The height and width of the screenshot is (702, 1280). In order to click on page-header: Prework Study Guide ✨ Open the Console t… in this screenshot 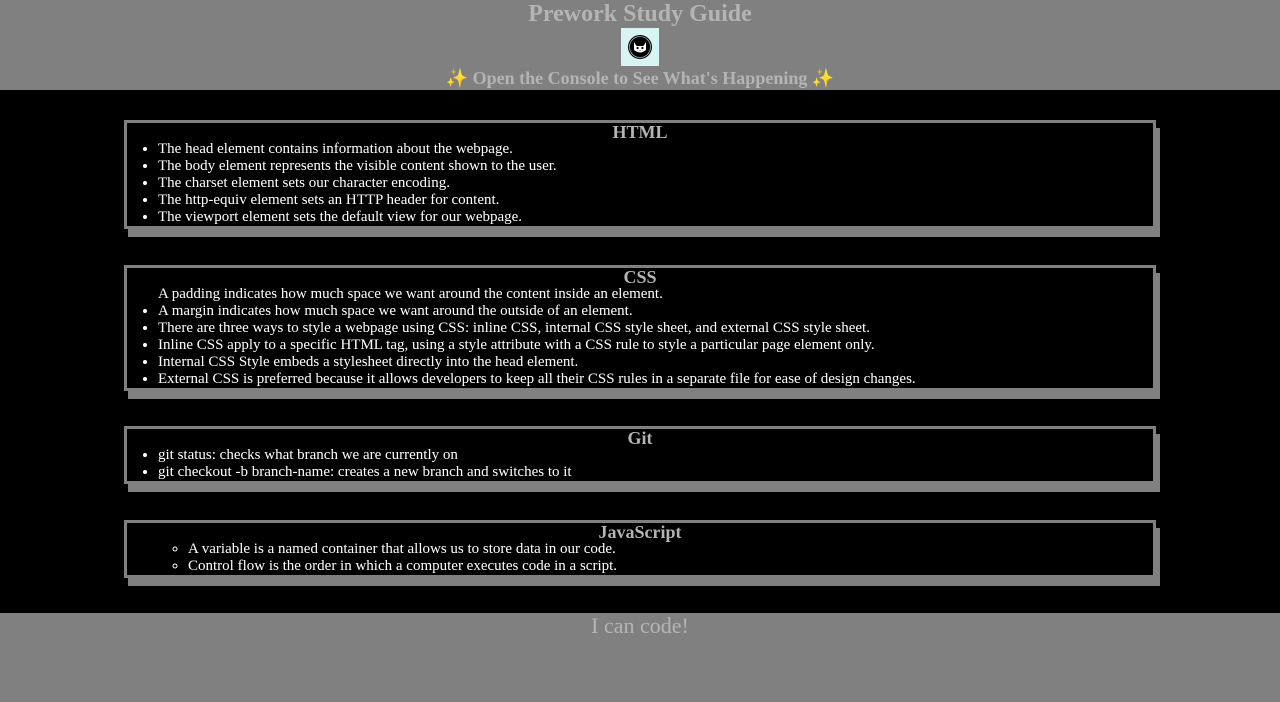, I will do `click(640, 45)`.